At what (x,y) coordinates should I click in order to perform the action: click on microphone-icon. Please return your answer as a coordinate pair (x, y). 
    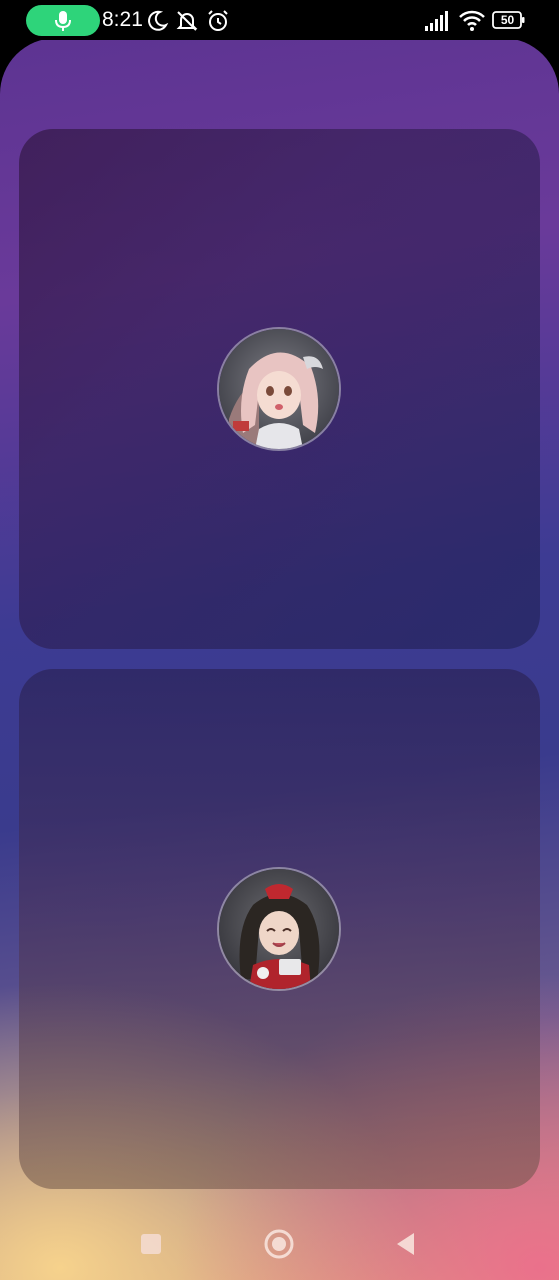
    Looking at the image, I should click on (63, 20).